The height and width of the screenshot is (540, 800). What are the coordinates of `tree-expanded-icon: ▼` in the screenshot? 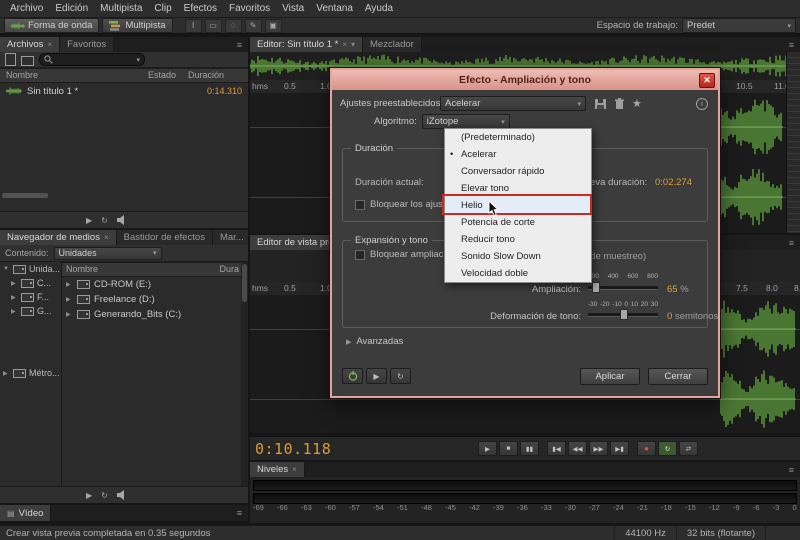 It's located at (6, 269).